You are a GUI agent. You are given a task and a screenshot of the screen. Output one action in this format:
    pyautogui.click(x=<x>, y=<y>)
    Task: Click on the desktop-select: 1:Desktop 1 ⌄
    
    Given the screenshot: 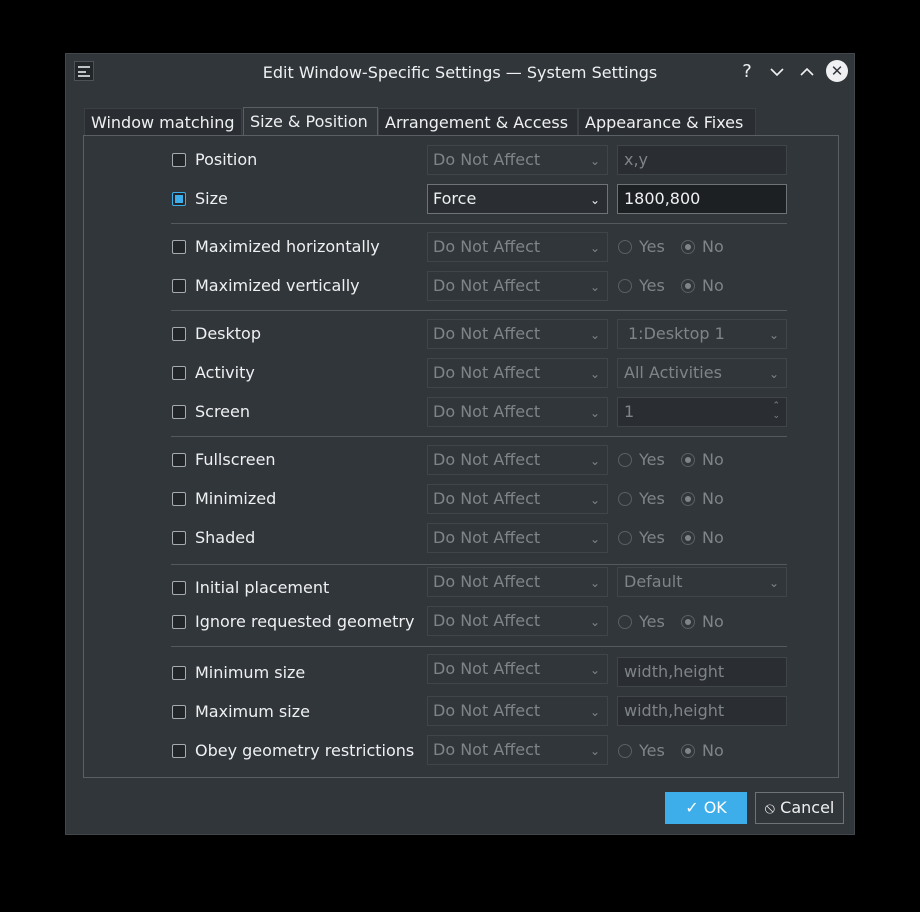 What is the action you would take?
    pyautogui.click(x=702, y=334)
    